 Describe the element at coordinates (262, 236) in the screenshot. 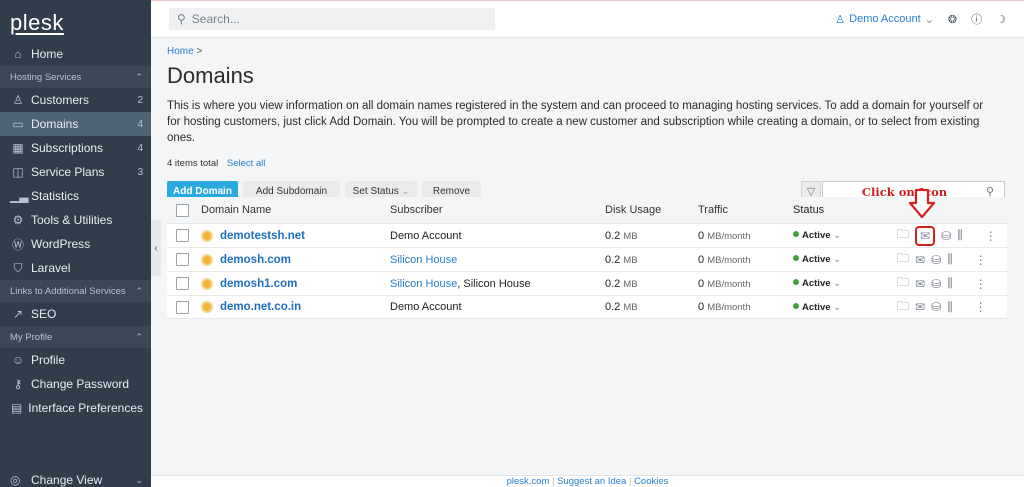

I see `domain-name-link: demotestsh.net` at that location.